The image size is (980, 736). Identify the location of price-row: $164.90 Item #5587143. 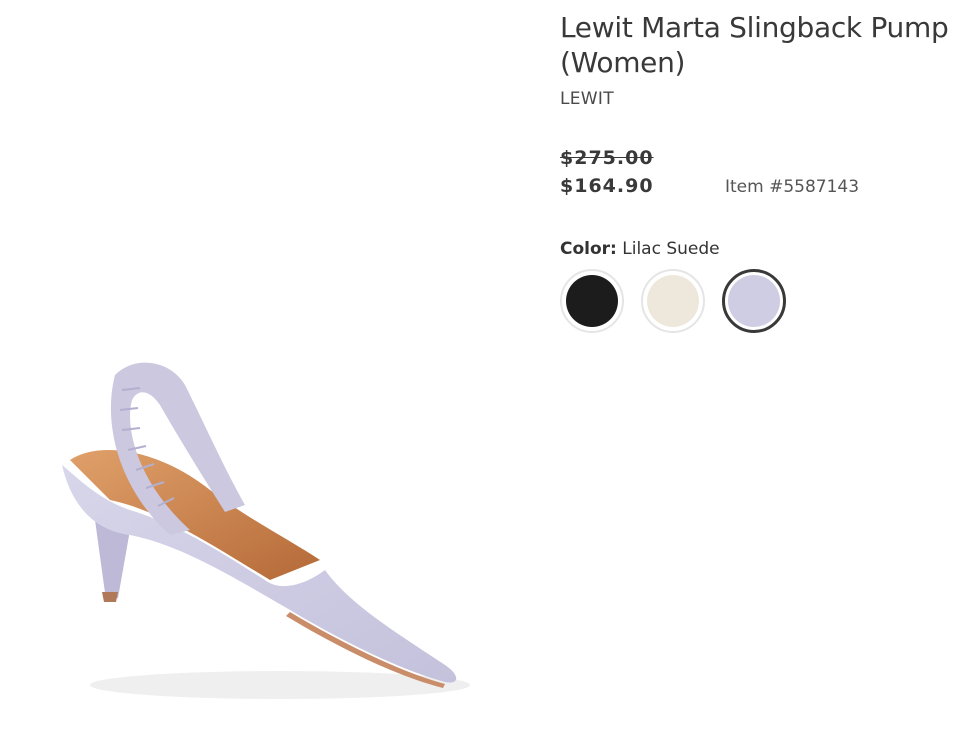
(760, 186).